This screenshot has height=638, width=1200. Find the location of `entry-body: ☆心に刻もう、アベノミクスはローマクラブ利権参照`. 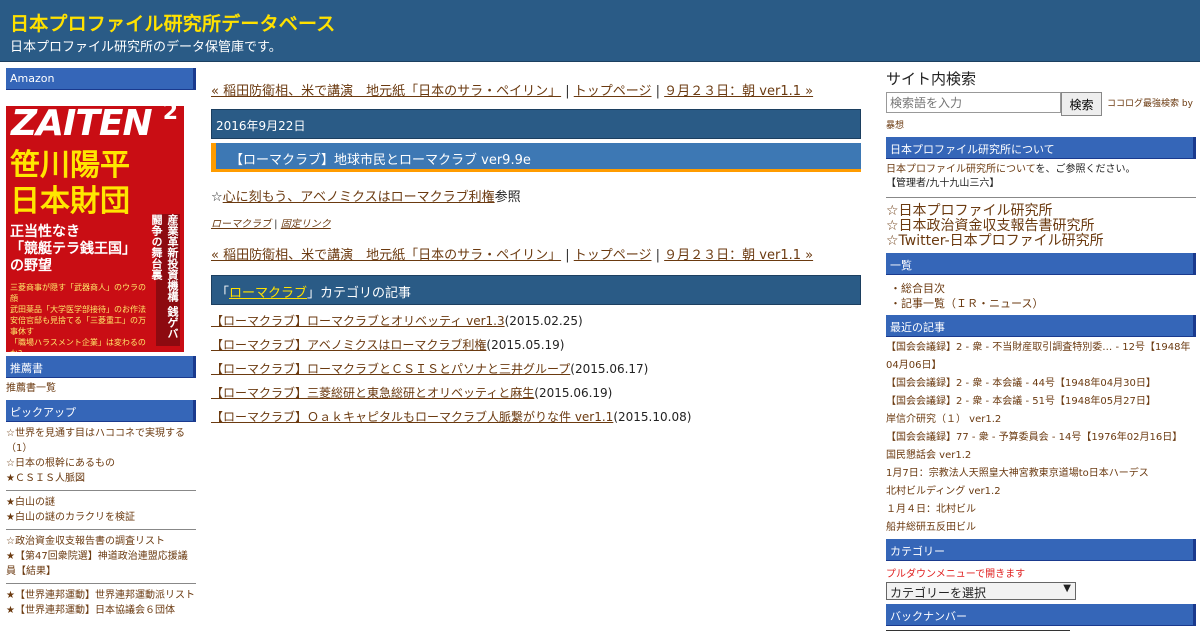

entry-body: ☆心に刻もう、アベノミクスはローマクラブ利権参照 is located at coordinates (536, 195).